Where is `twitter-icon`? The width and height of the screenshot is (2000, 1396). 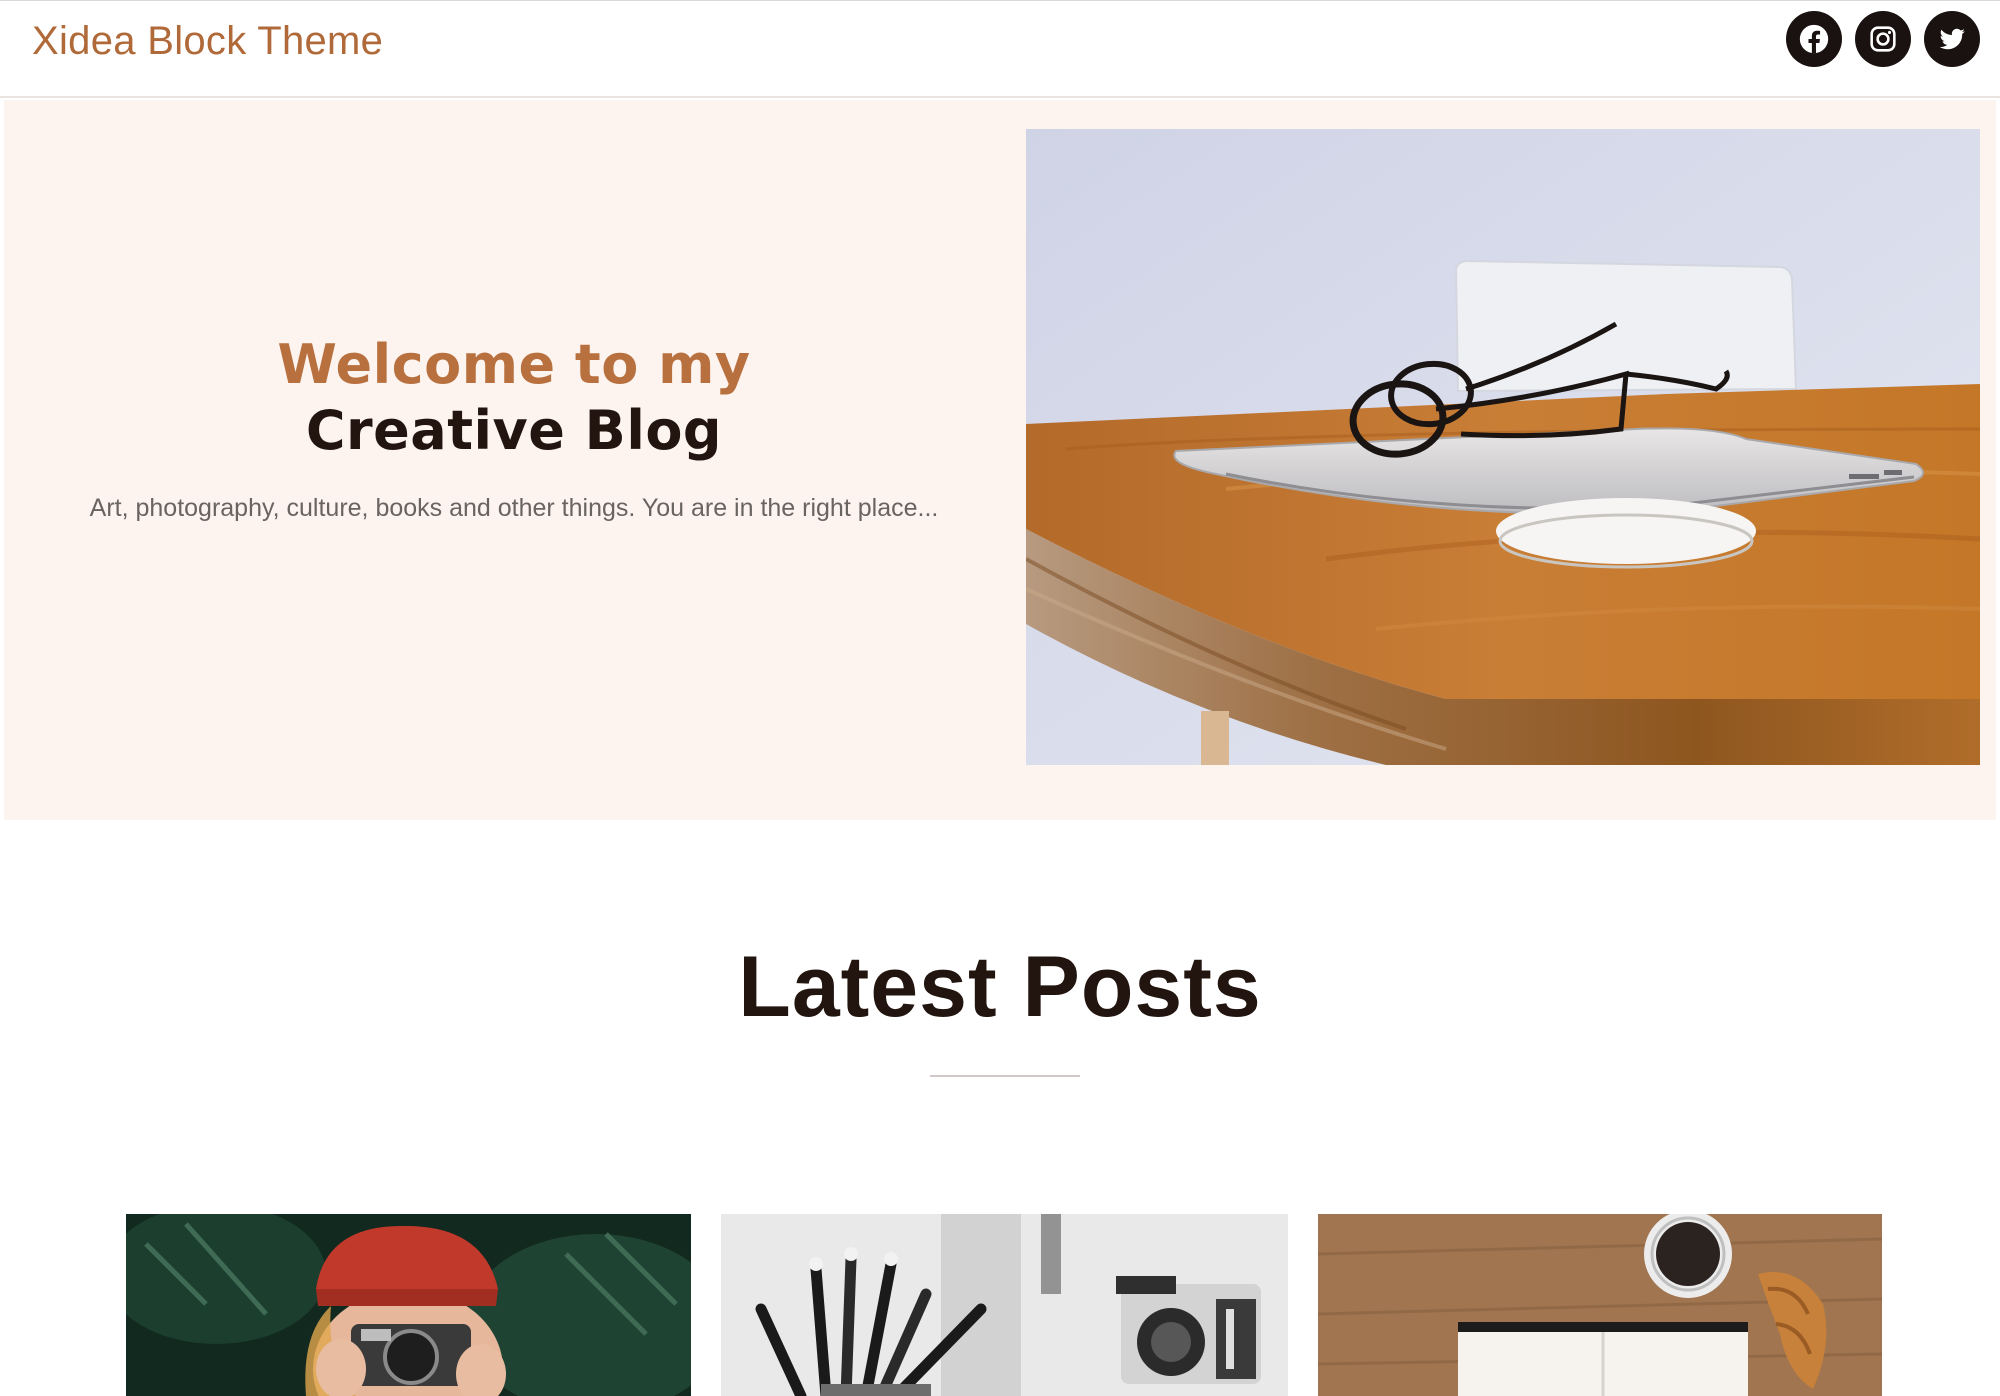 twitter-icon is located at coordinates (1952, 39).